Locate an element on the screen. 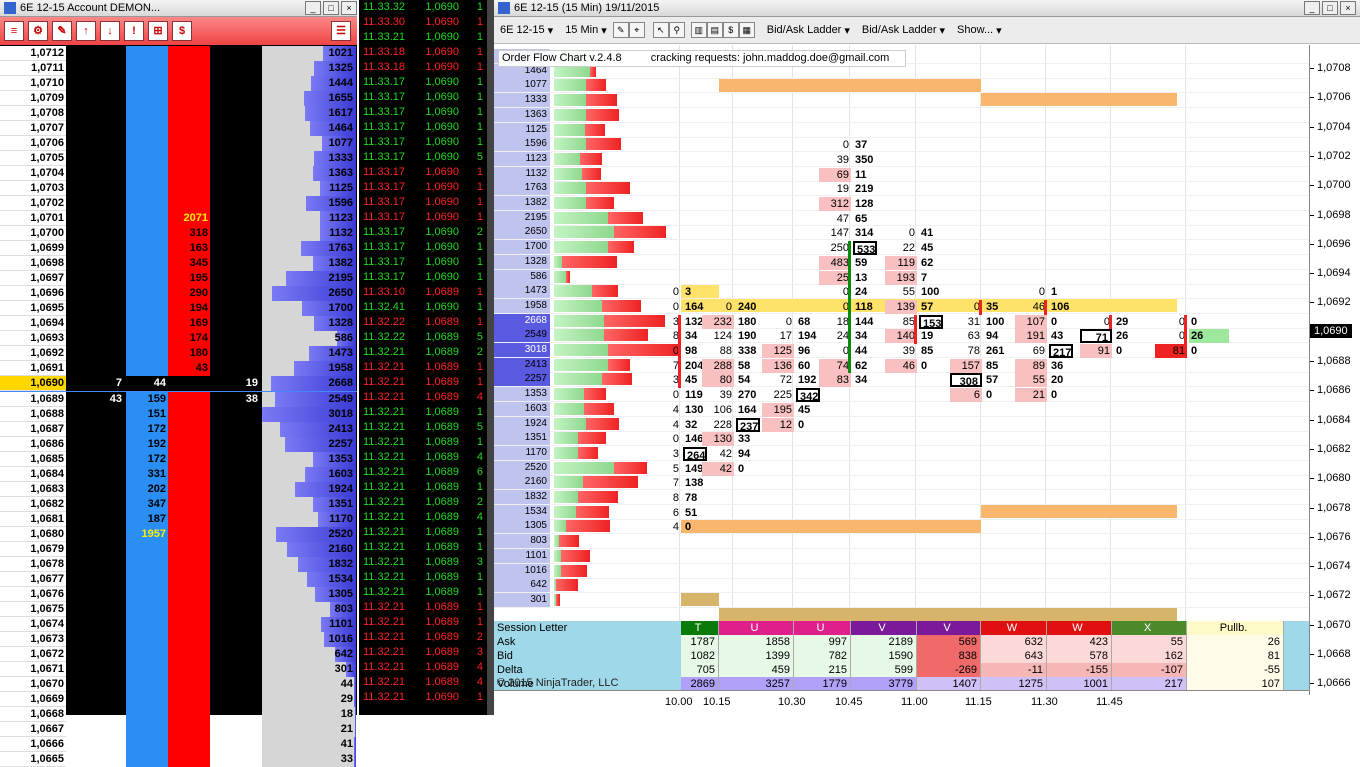 The width and height of the screenshot is (1360, 767). bid-size-cell: 331 is located at coordinates (147, 474).